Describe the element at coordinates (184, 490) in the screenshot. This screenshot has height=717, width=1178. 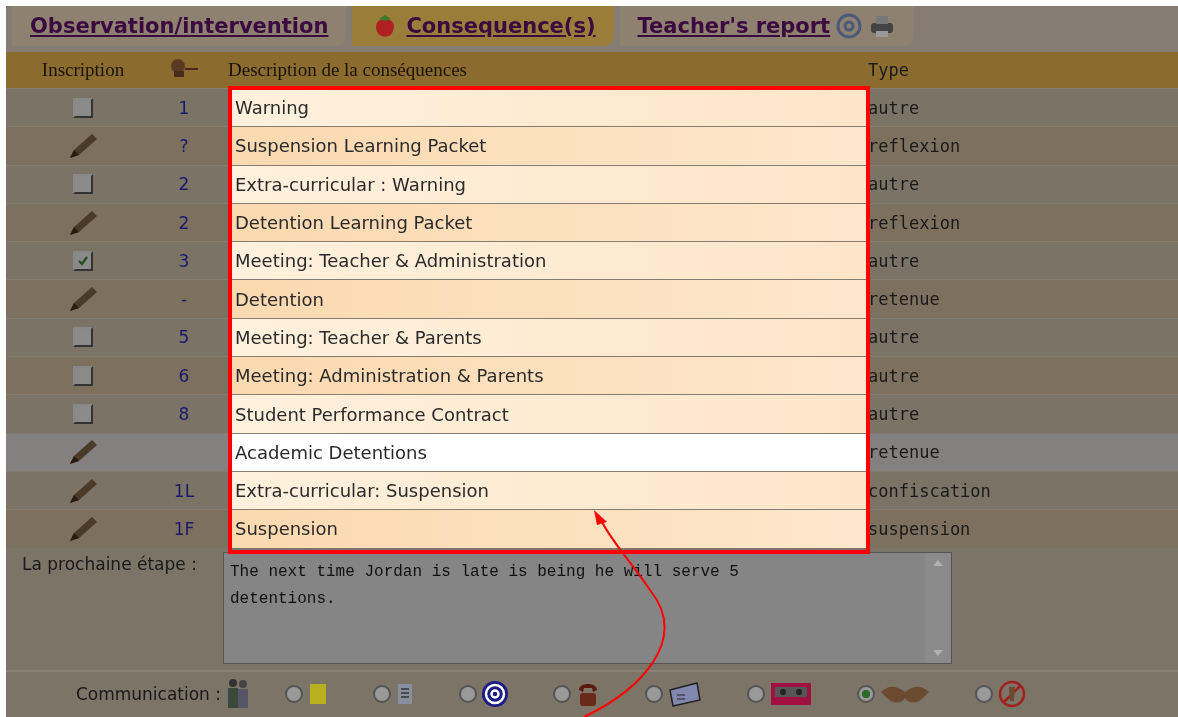
I see `row-number: 1L` at that location.